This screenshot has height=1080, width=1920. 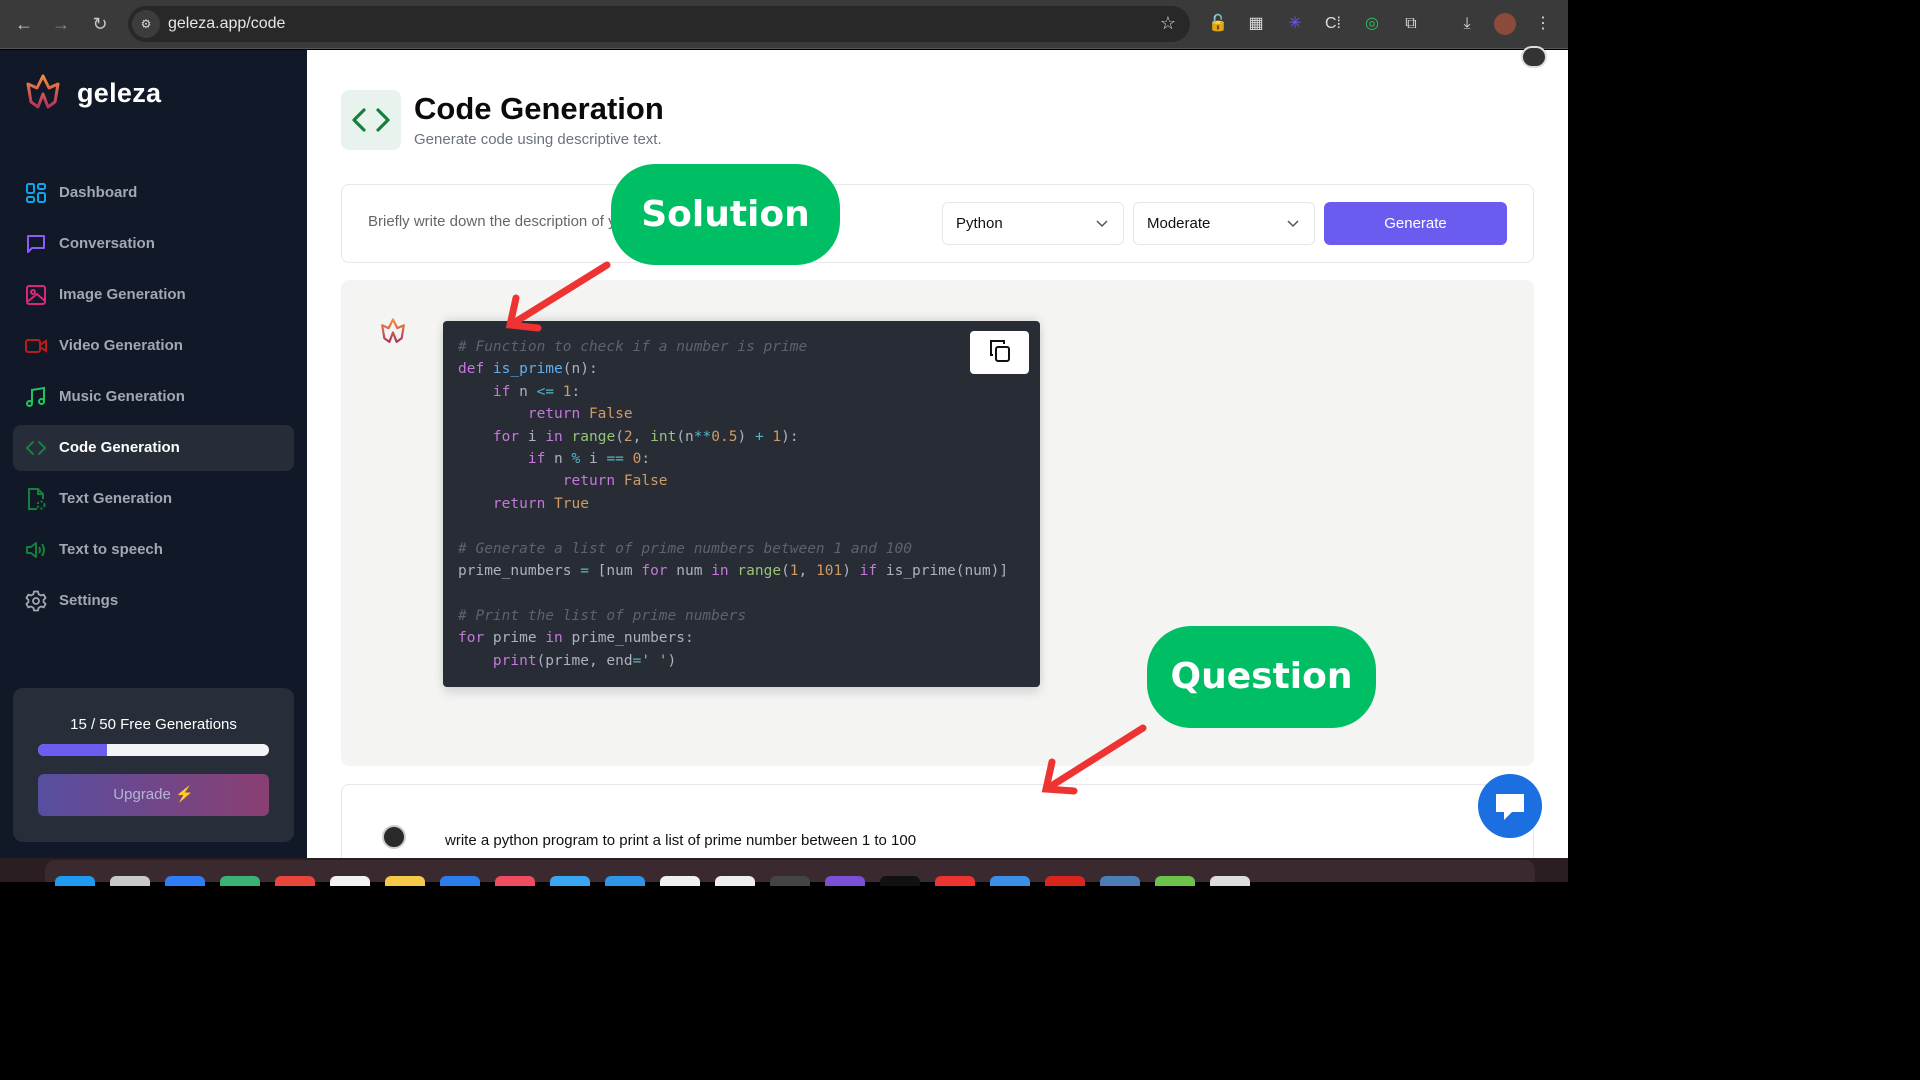 I want to click on sidebar-item-code-generation: Code Generation, so click(x=153, y=448).